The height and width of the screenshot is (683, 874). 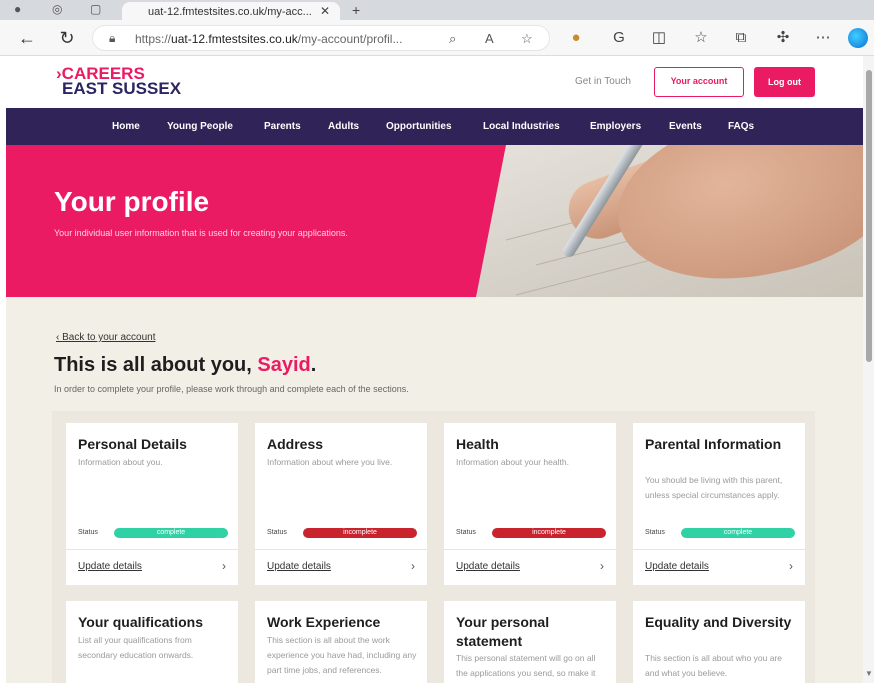 I want to click on collections-icon: ⧉, so click(x=741, y=38).